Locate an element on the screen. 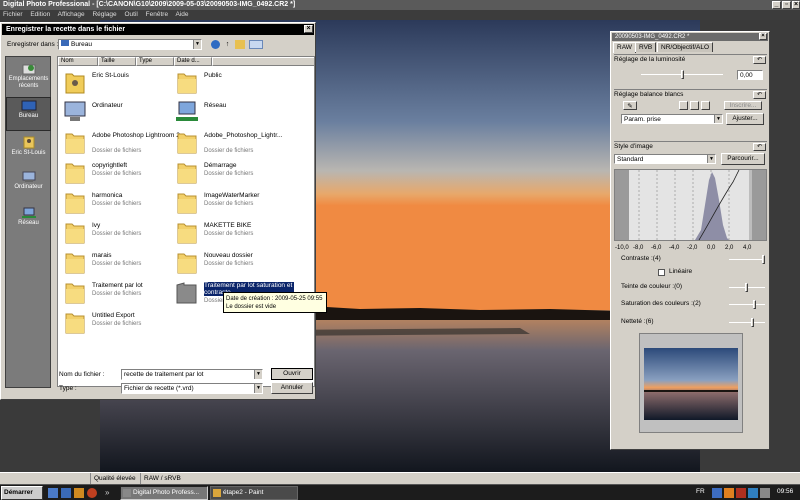  tray-volume-icon is located at coordinates (765, 493).